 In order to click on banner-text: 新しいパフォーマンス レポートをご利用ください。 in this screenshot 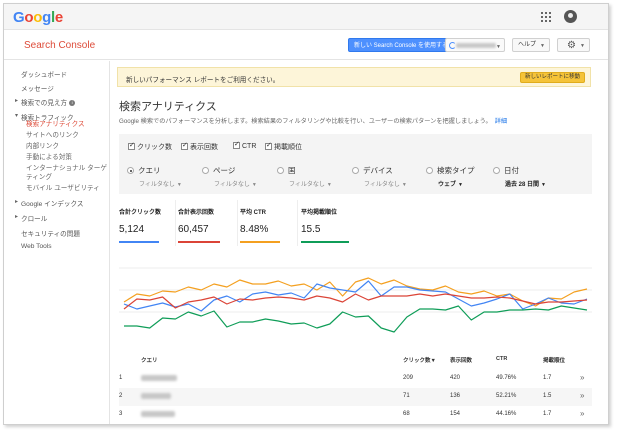, I will do `click(203, 80)`.